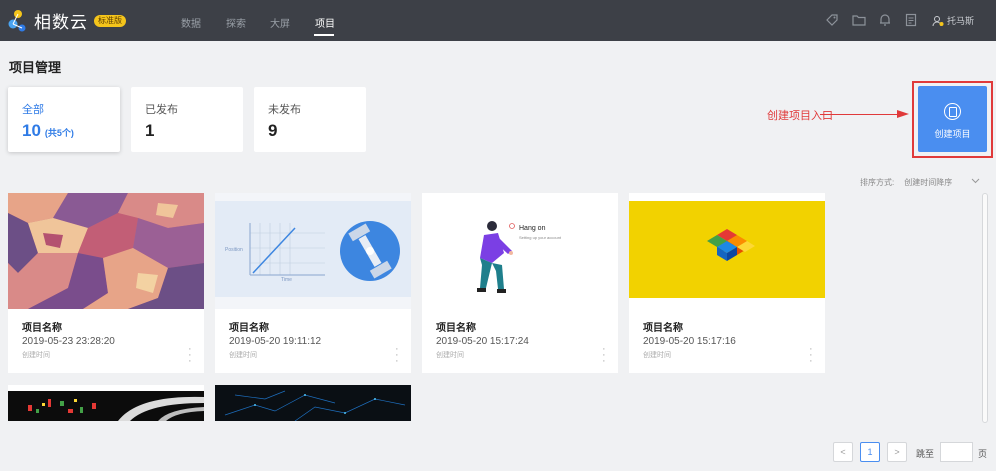  What do you see at coordinates (897, 452) in the screenshot?
I see `next-page-button: >` at bounding box center [897, 452].